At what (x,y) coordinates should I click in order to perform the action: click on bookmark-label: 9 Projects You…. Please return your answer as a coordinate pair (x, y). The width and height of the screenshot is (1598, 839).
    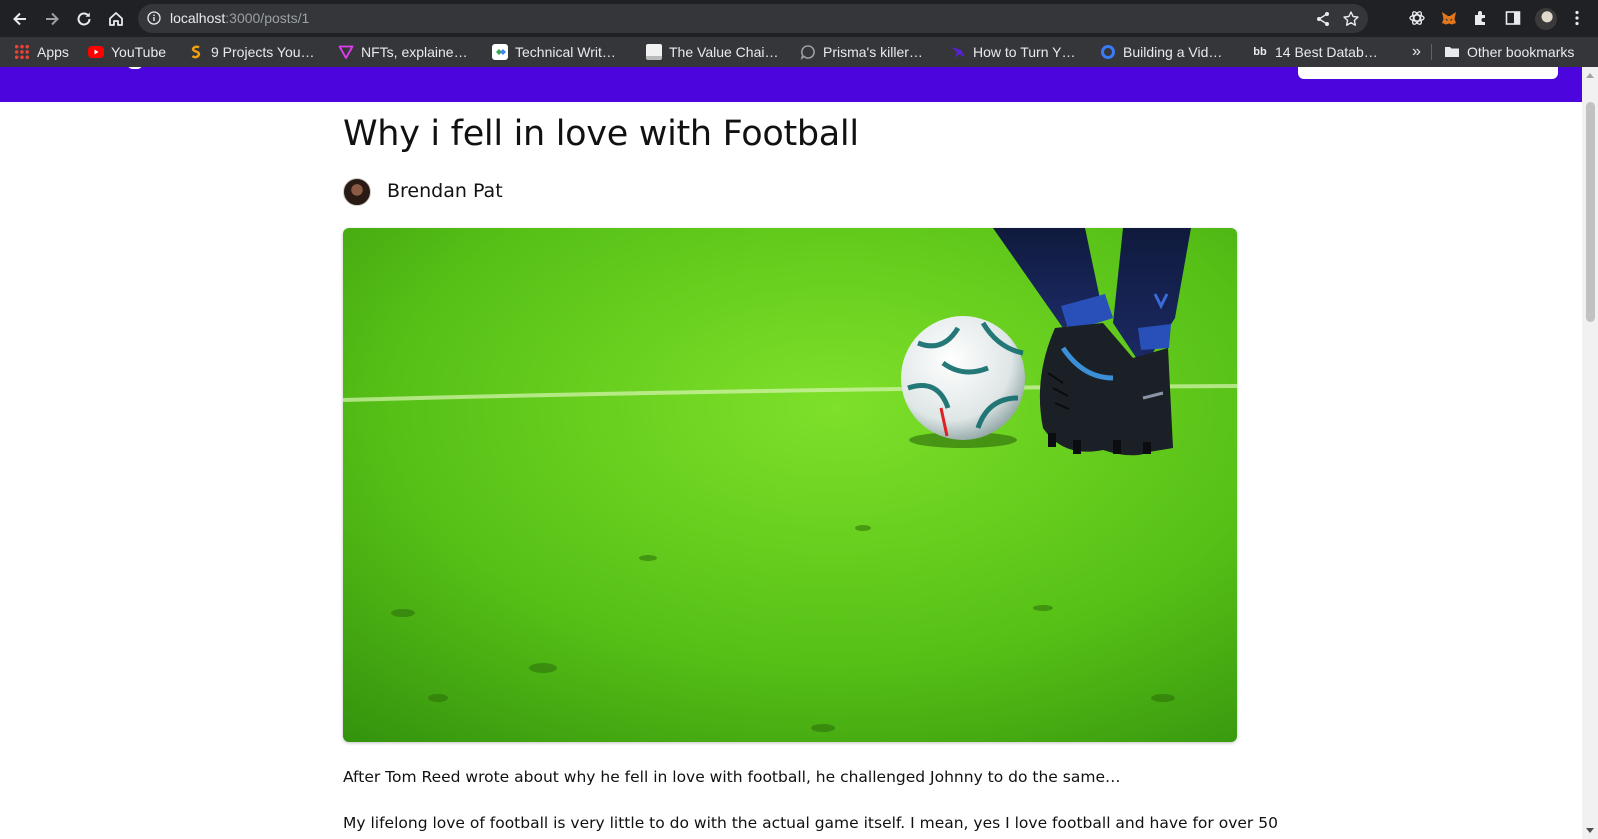
    Looking at the image, I should click on (263, 52).